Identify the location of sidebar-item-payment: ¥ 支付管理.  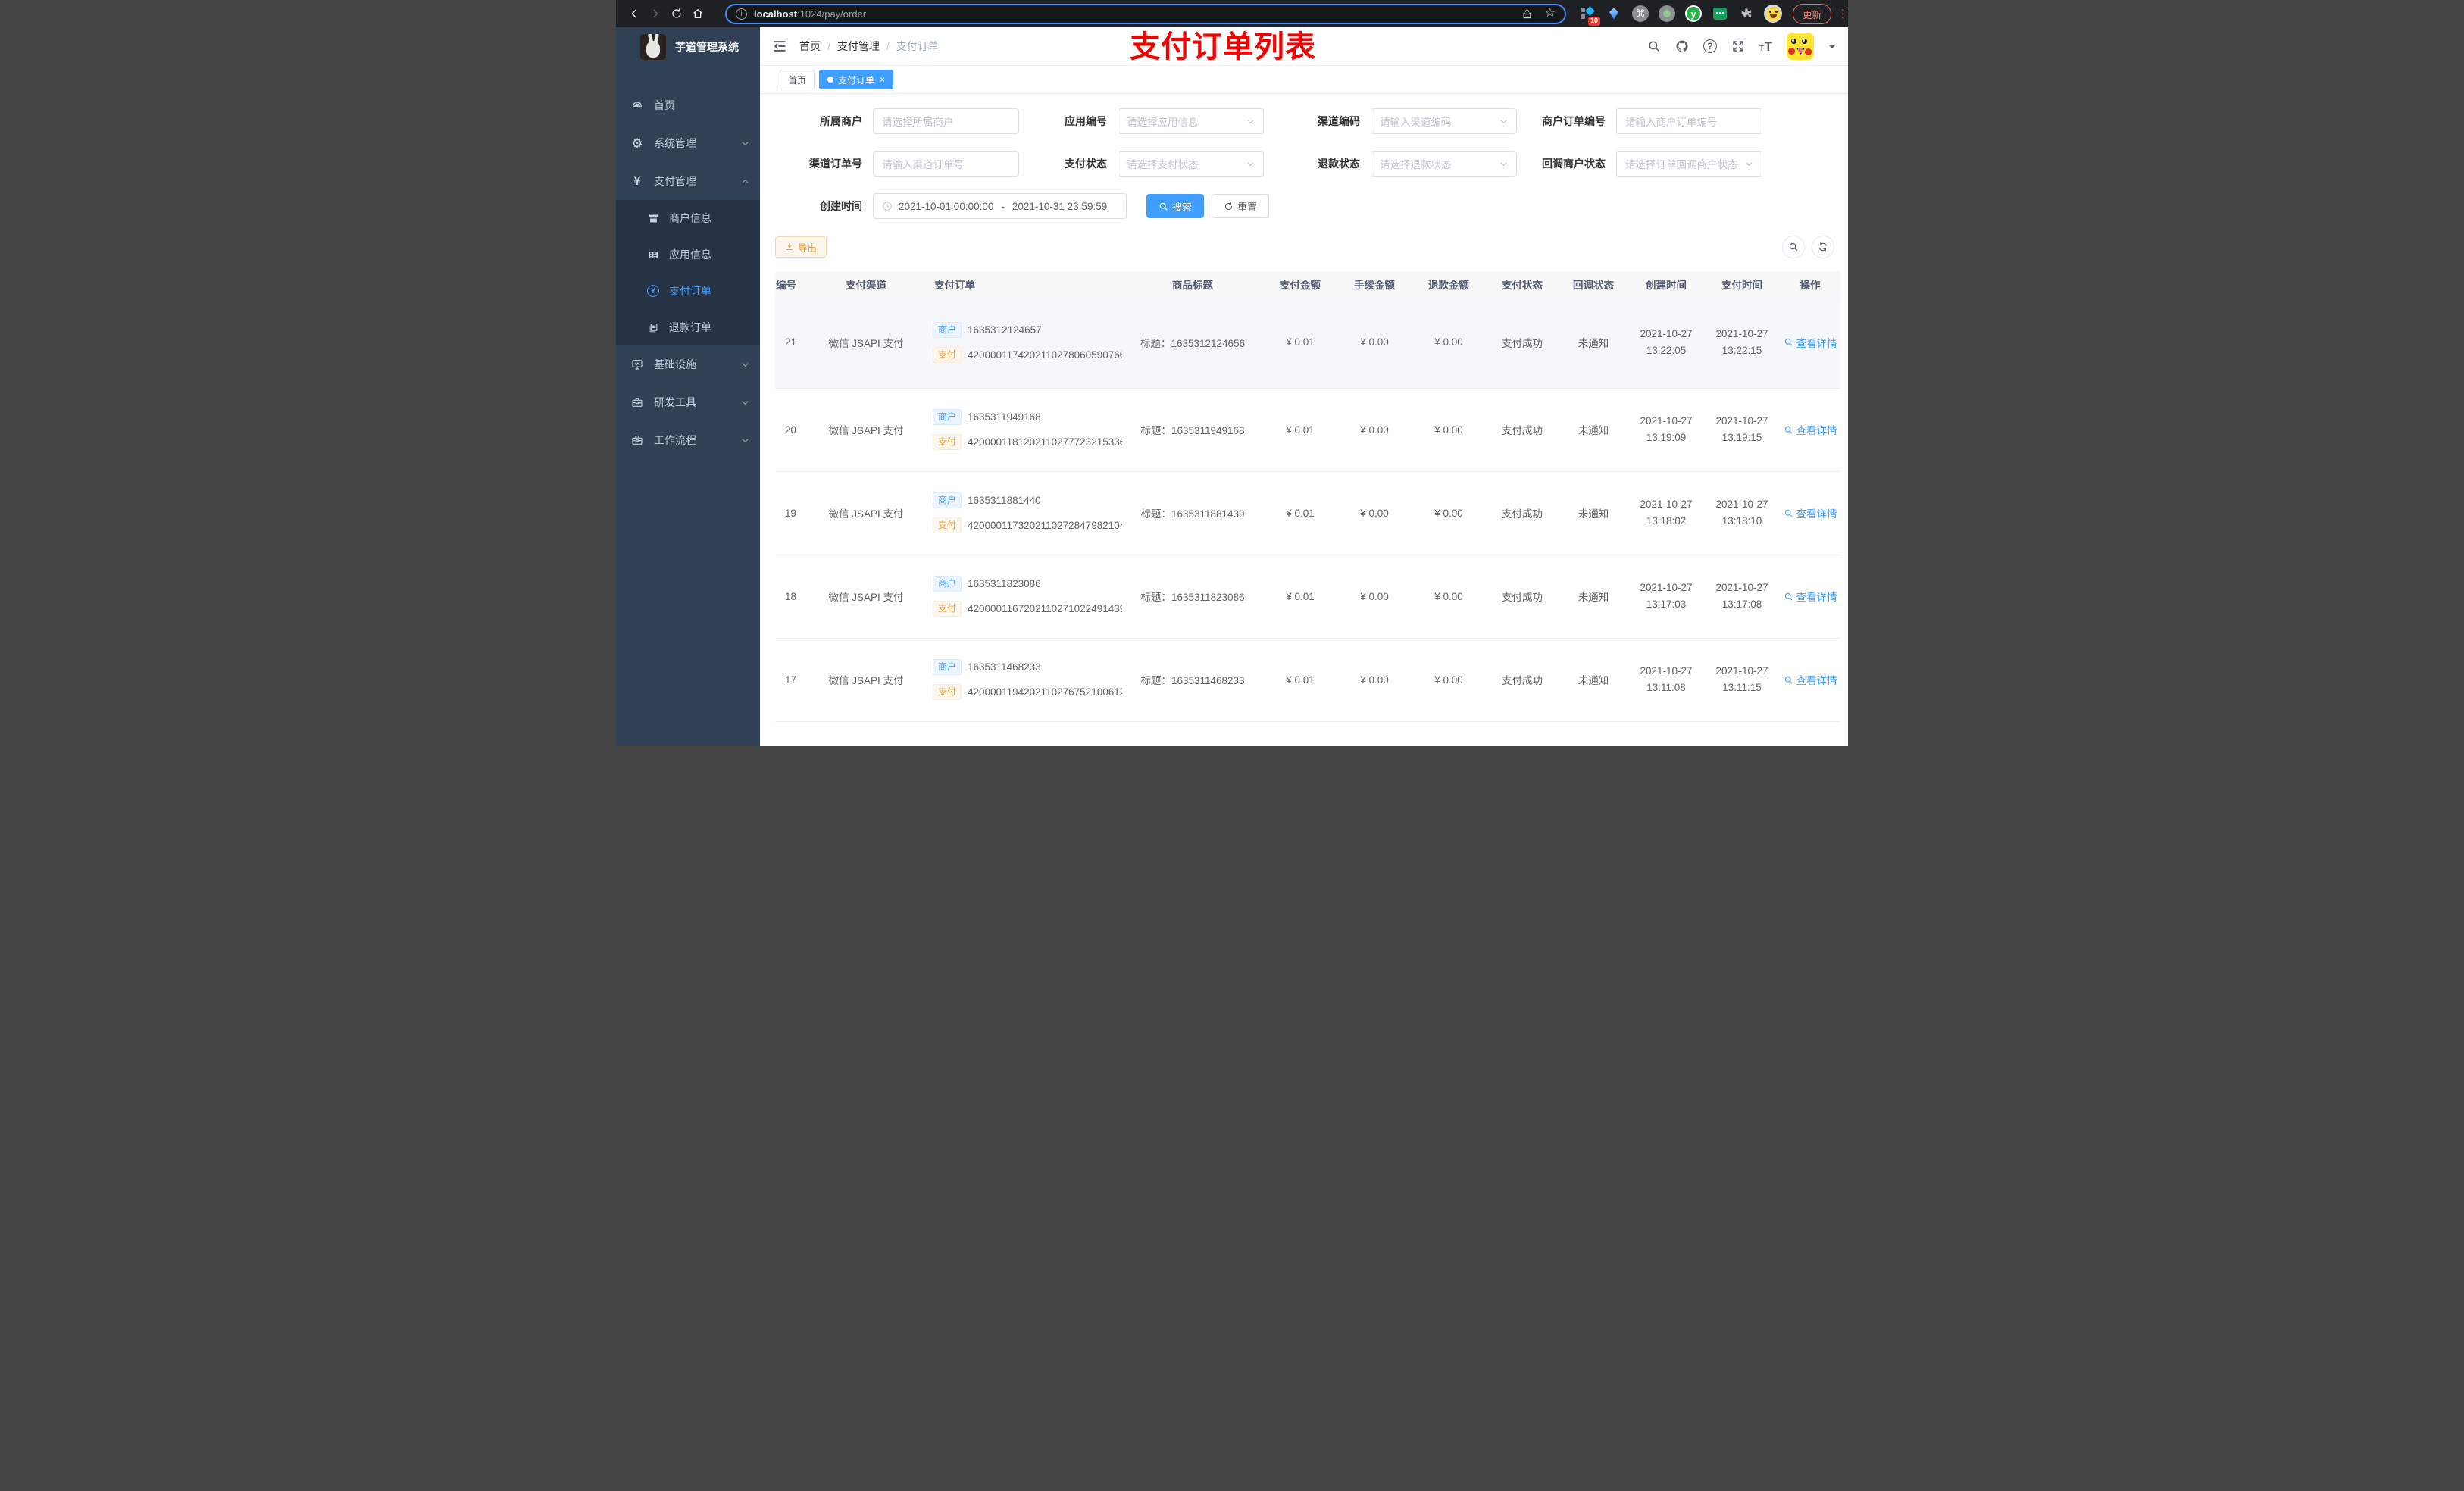
(688, 181).